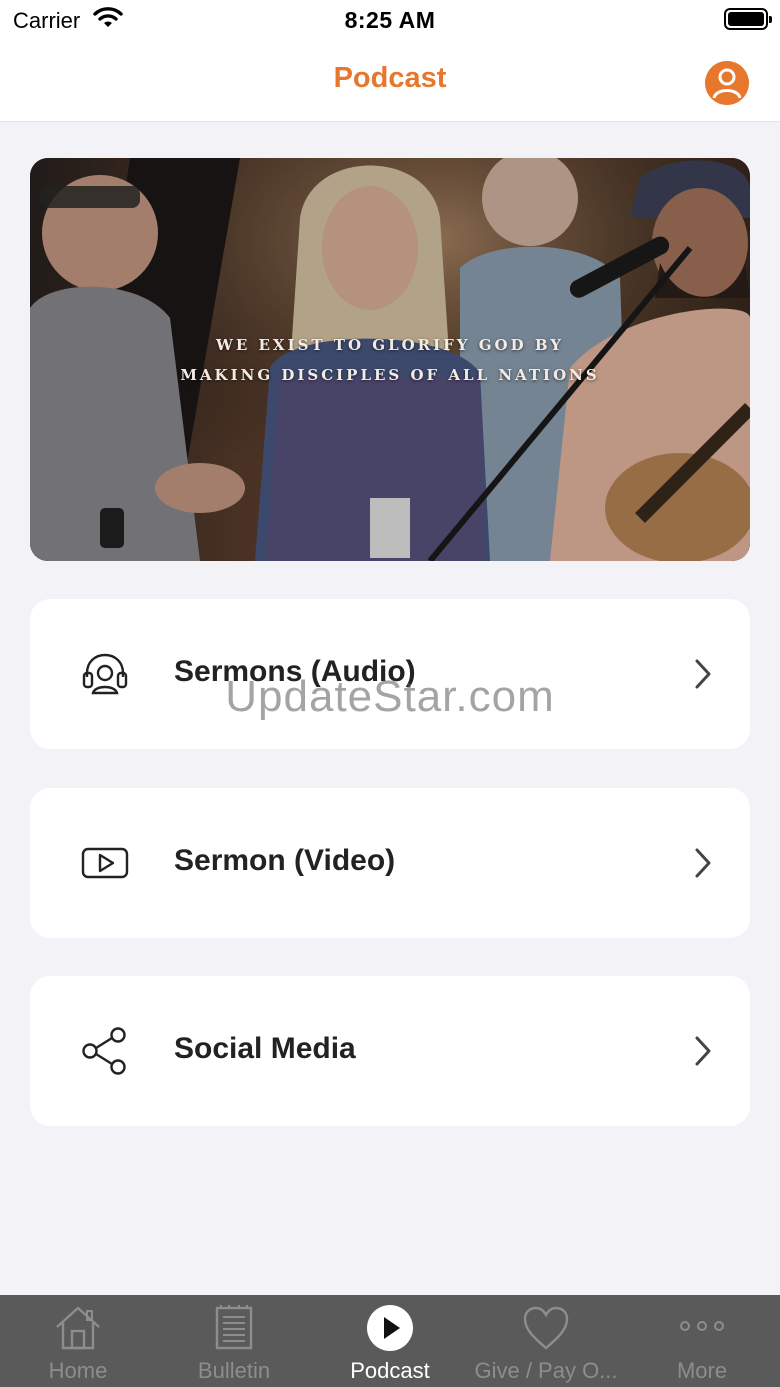  I want to click on play-circle-icon, so click(390, 1328).